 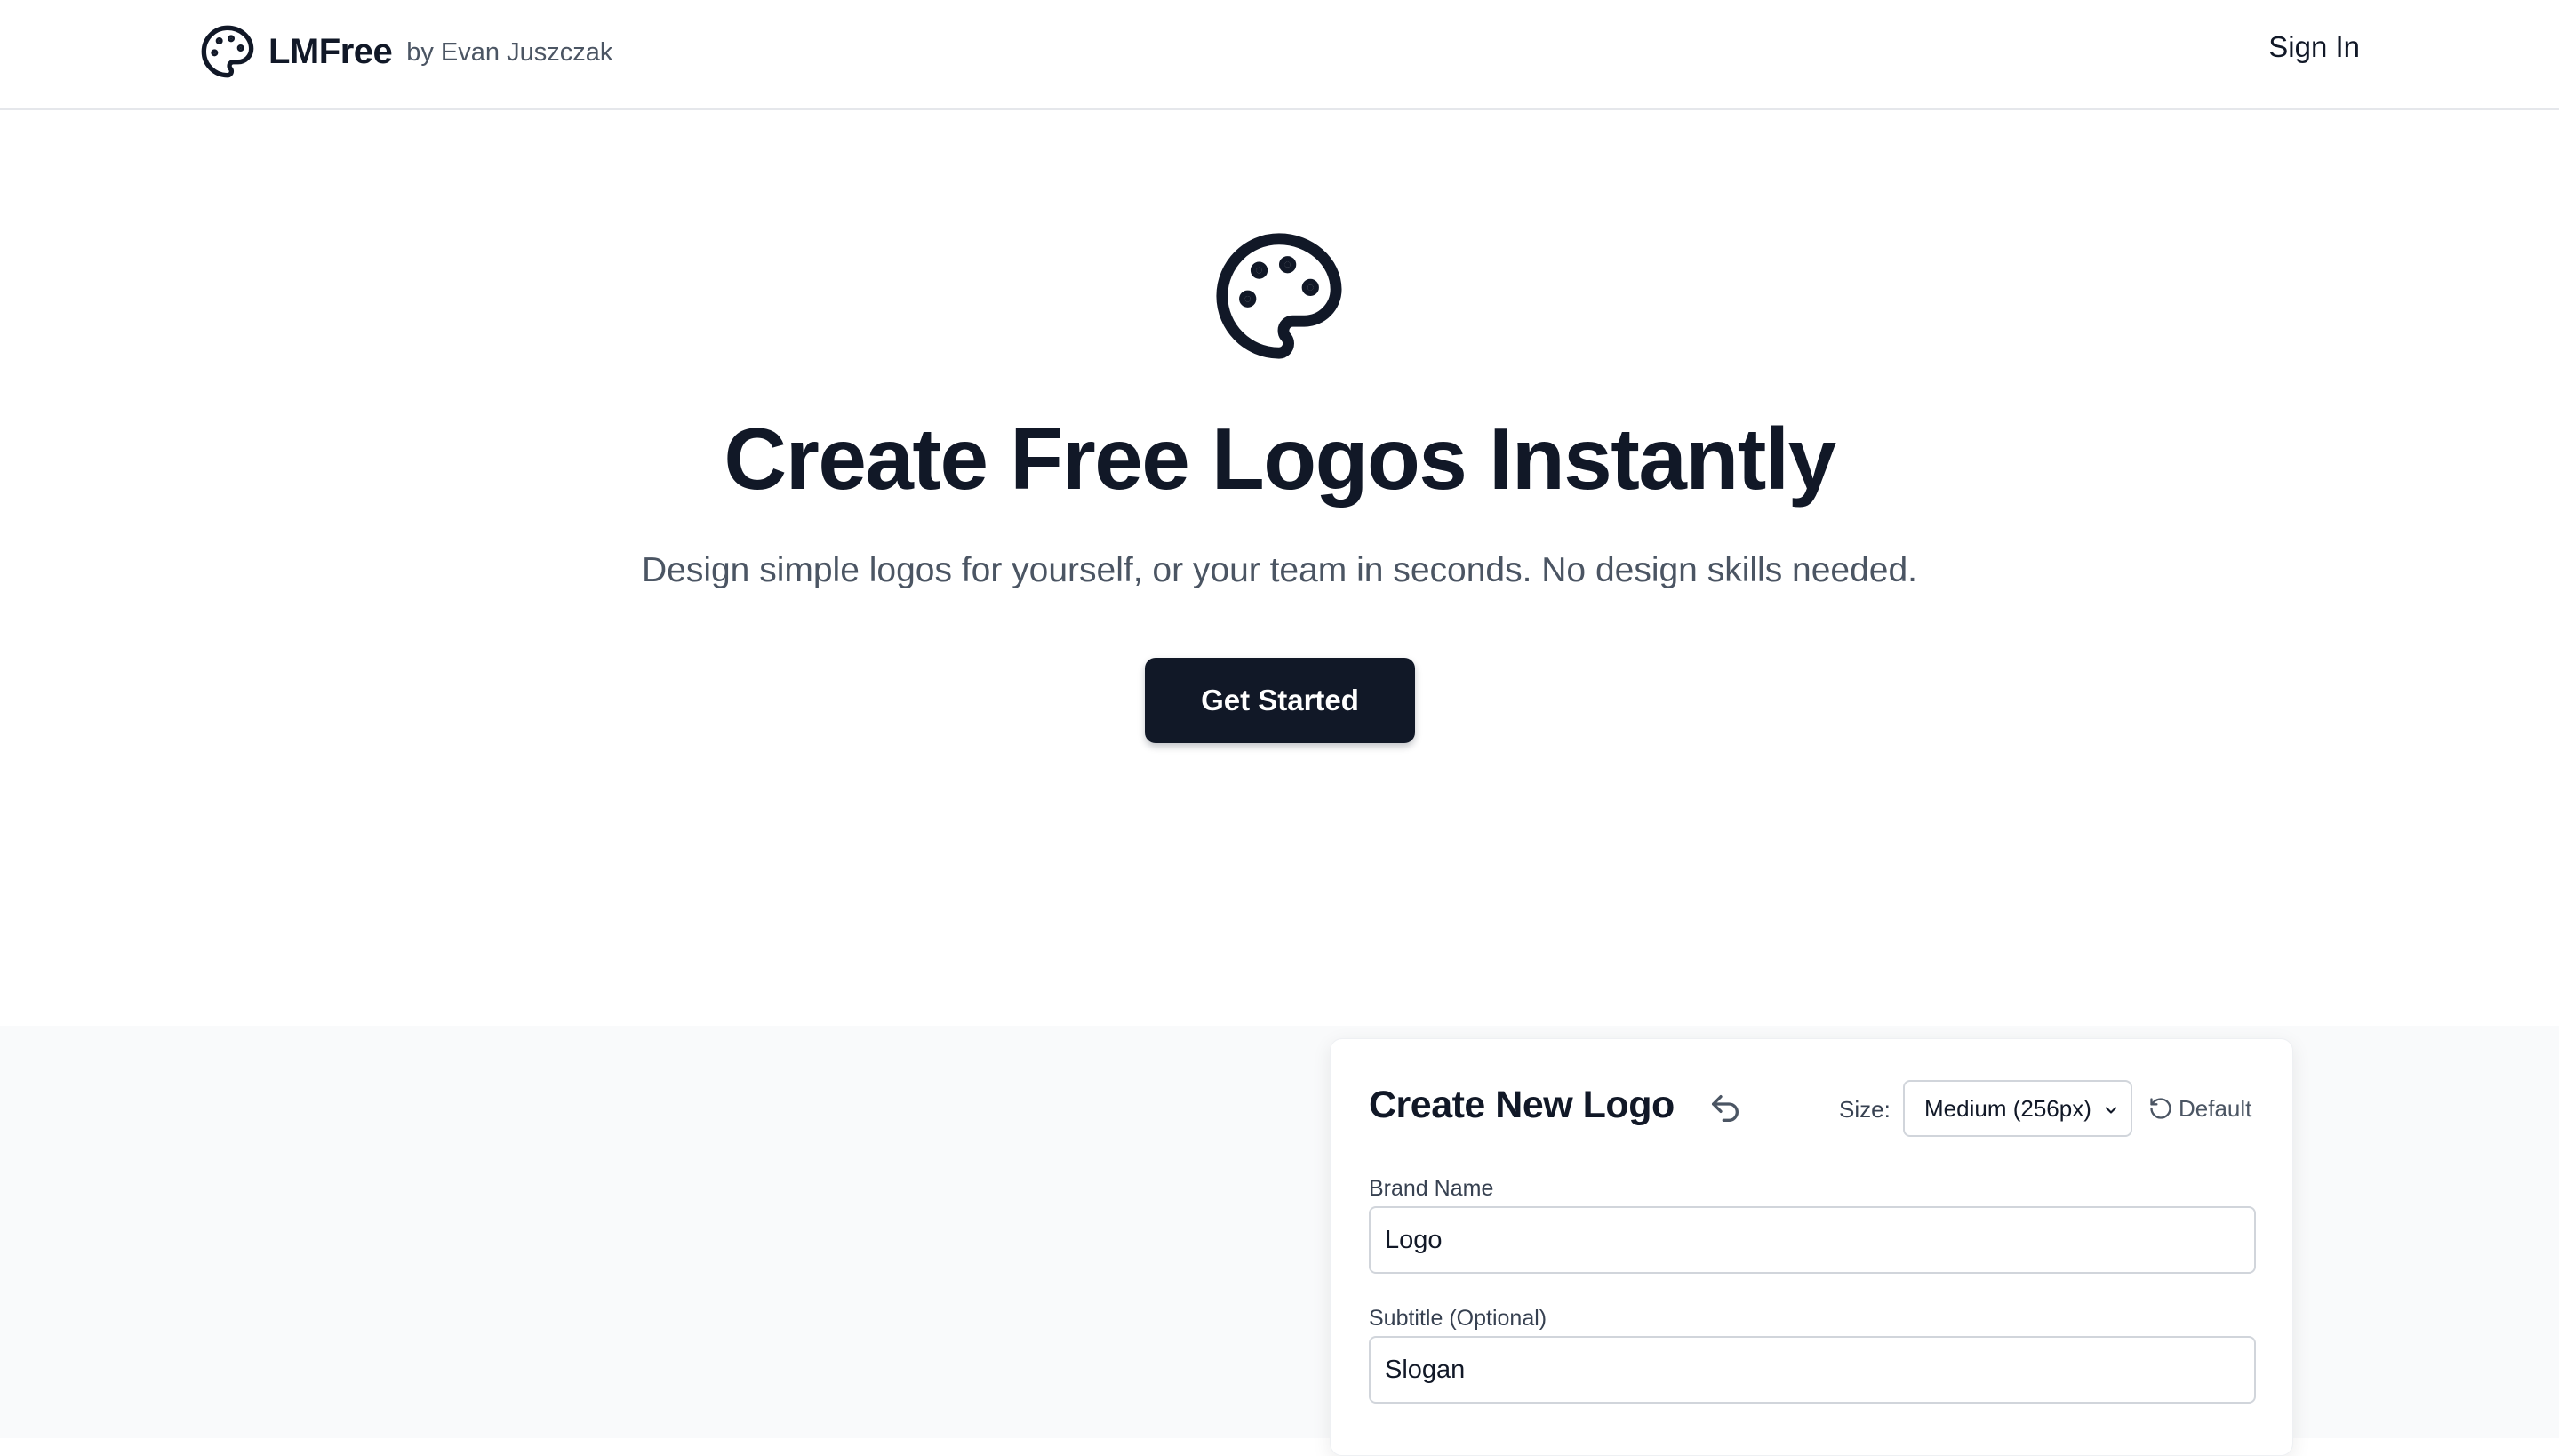 What do you see at coordinates (2111, 1110) in the screenshot?
I see `chevron-down-icon` at bounding box center [2111, 1110].